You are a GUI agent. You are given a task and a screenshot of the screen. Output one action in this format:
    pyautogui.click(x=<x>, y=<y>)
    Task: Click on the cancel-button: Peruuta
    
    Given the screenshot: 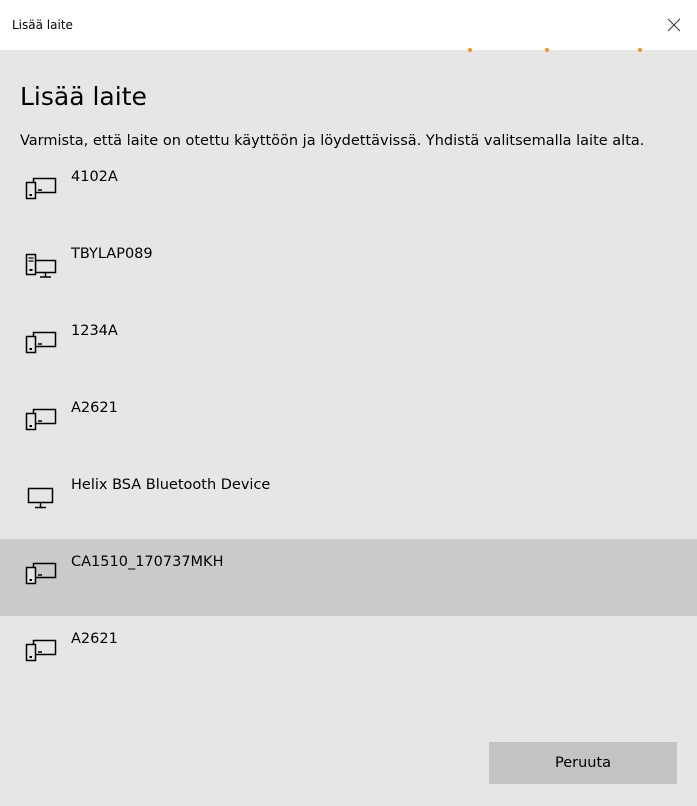 What is the action you would take?
    pyautogui.click(x=583, y=763)
    